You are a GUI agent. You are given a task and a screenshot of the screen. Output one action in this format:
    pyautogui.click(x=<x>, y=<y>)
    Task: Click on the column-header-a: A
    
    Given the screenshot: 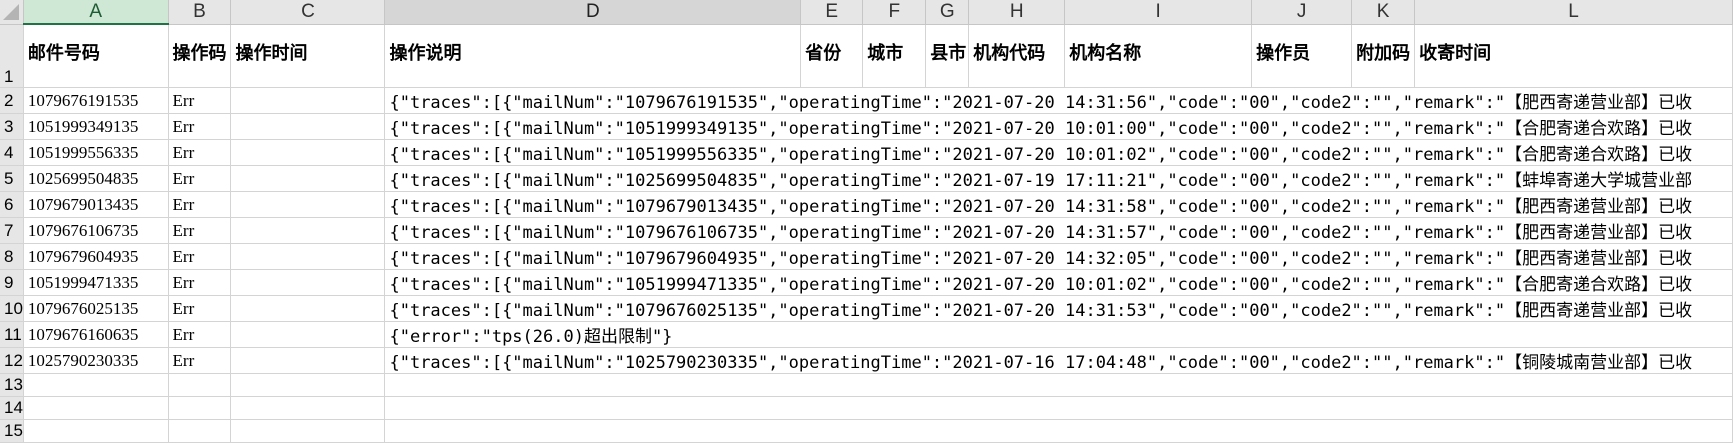 What is the action you would take?
    pyautogui.click(x=96, y=12)
    